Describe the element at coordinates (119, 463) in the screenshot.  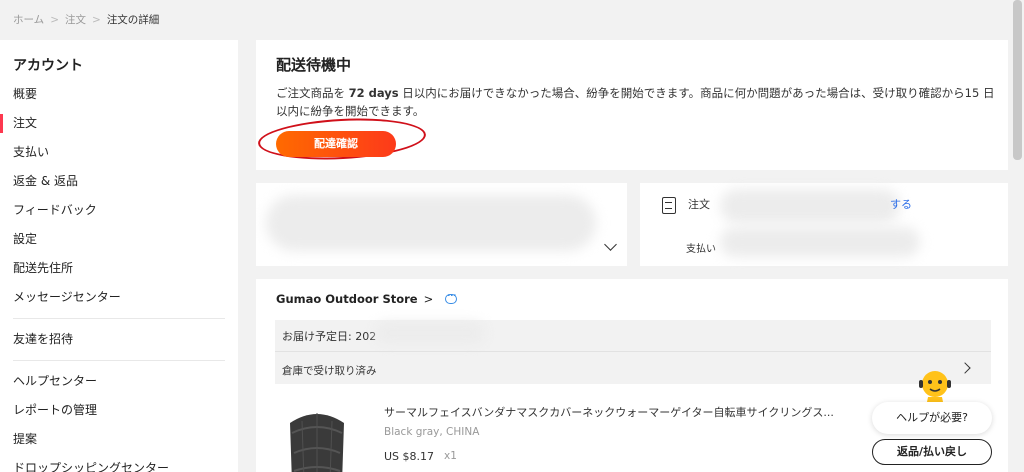
I see `sidebar-item-dropshipping-center: ドロップシッピングセンター` at that location.